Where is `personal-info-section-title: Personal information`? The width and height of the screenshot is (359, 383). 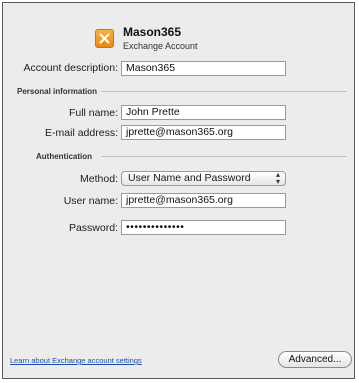 personal-info-section-title: Personal information is located at coordinates (57, 91).